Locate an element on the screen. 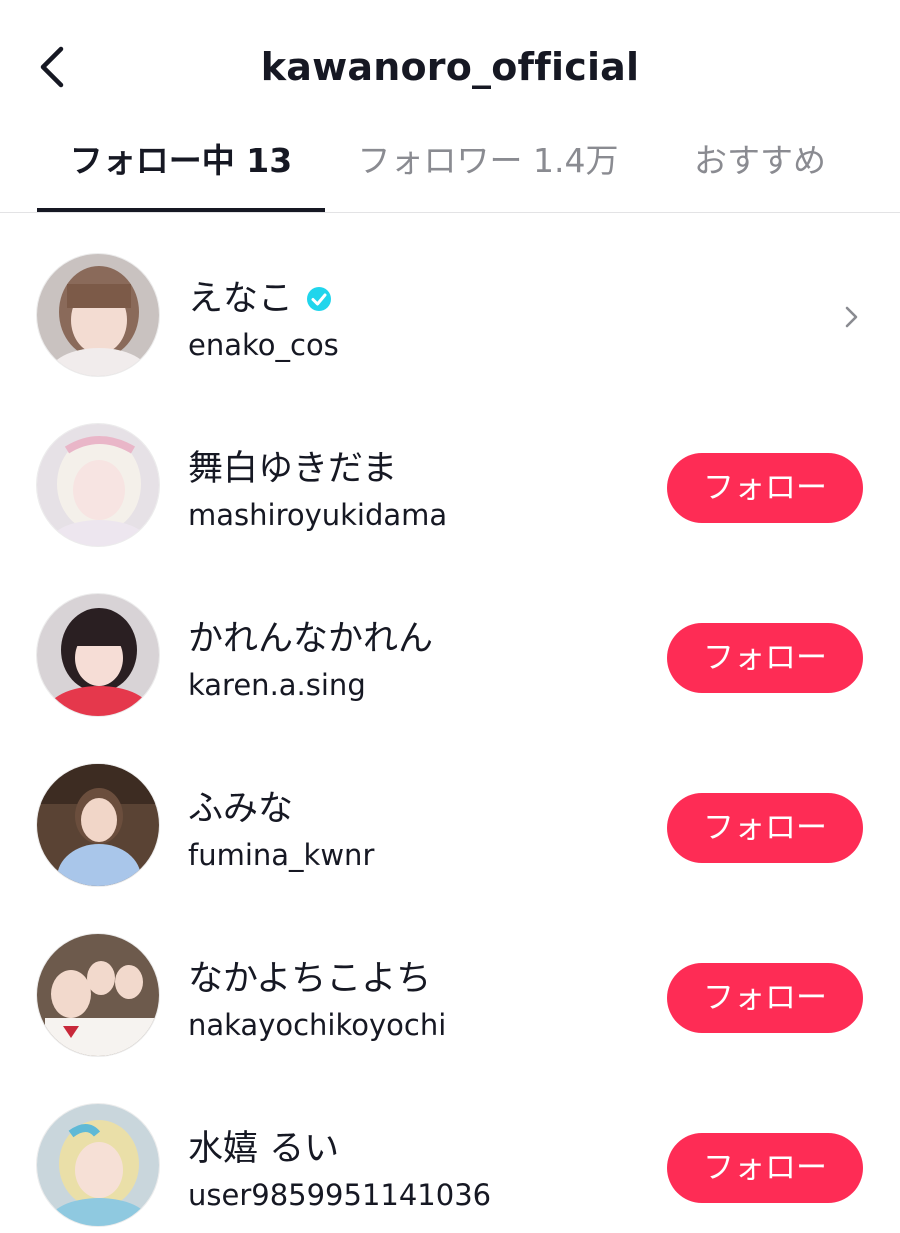 Image resolution: width=900 pixels, height=1233 pixels. display-name: かれんなかれん is located at coordinates (311, 639).